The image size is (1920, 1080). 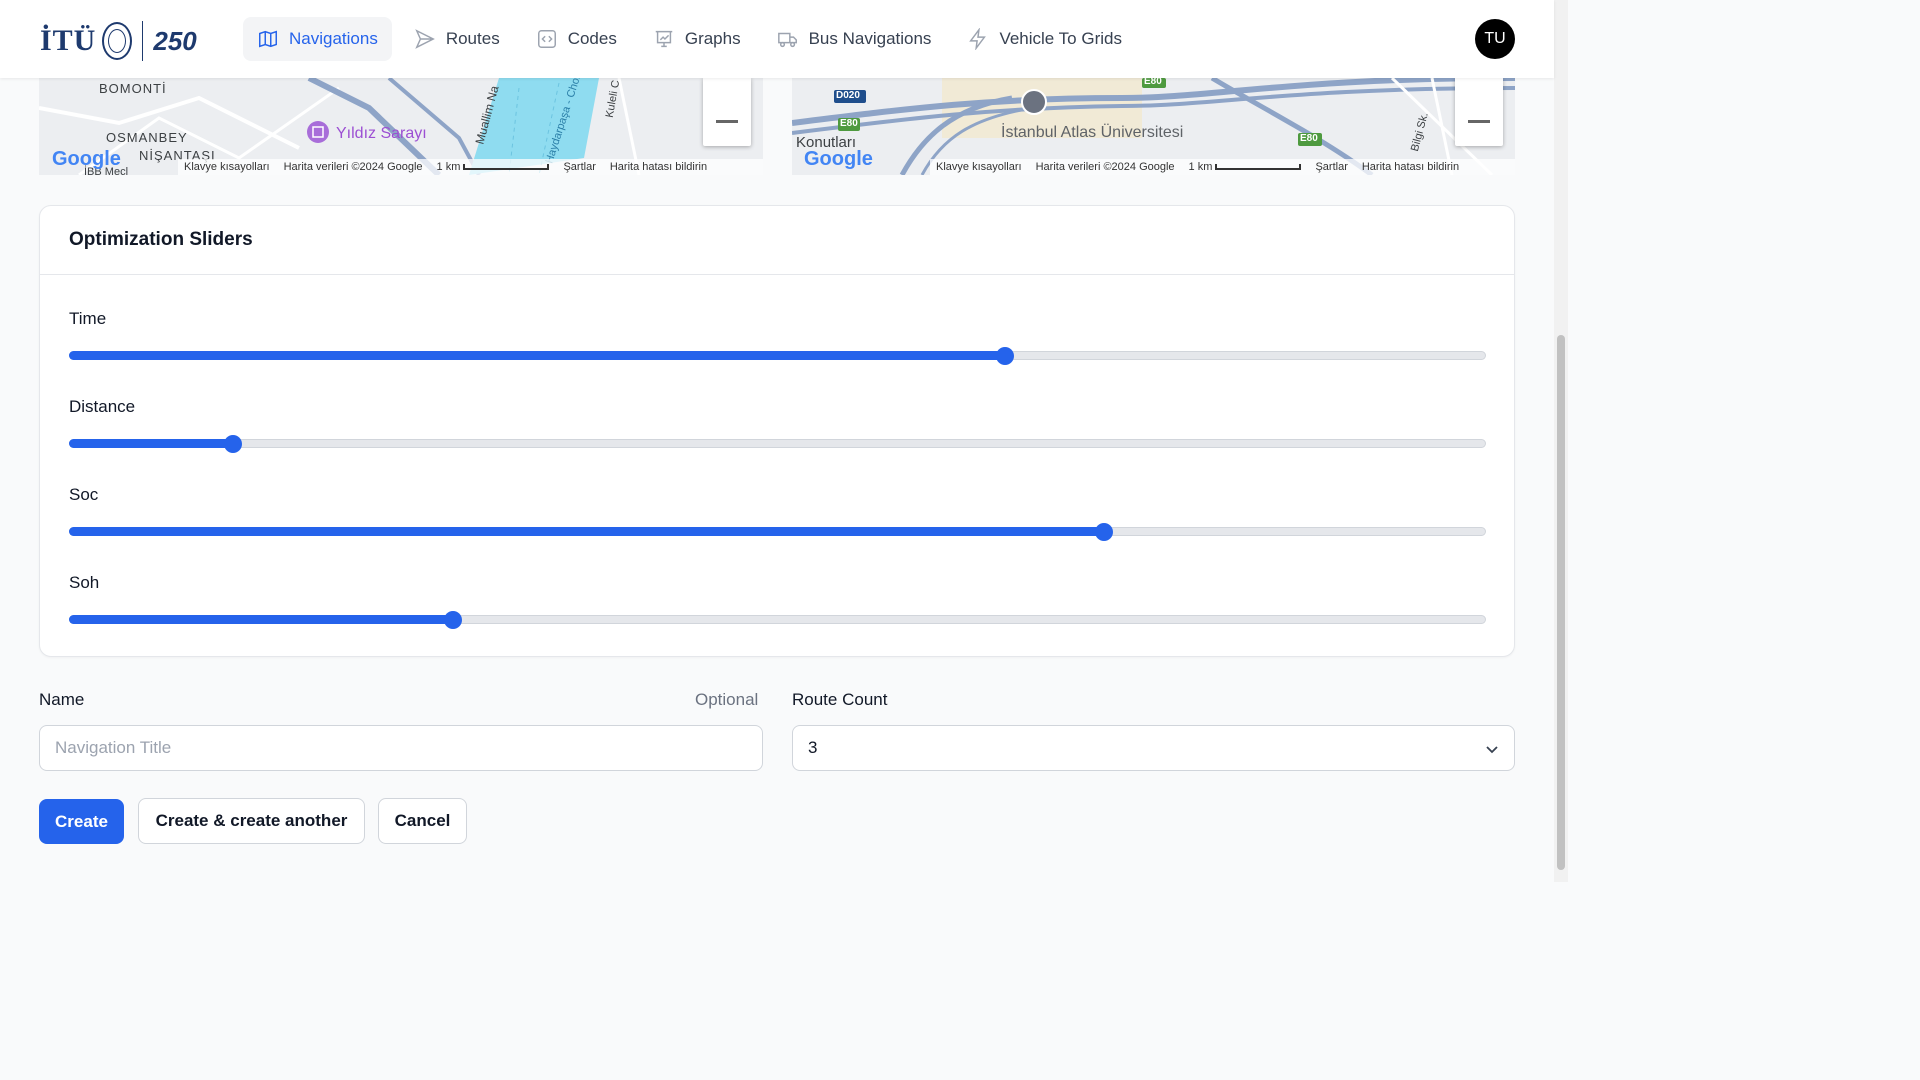 What do you see at coordinates (546, 39) in the screenshot?
I see `code-icon` at bounding box center [546, 39].